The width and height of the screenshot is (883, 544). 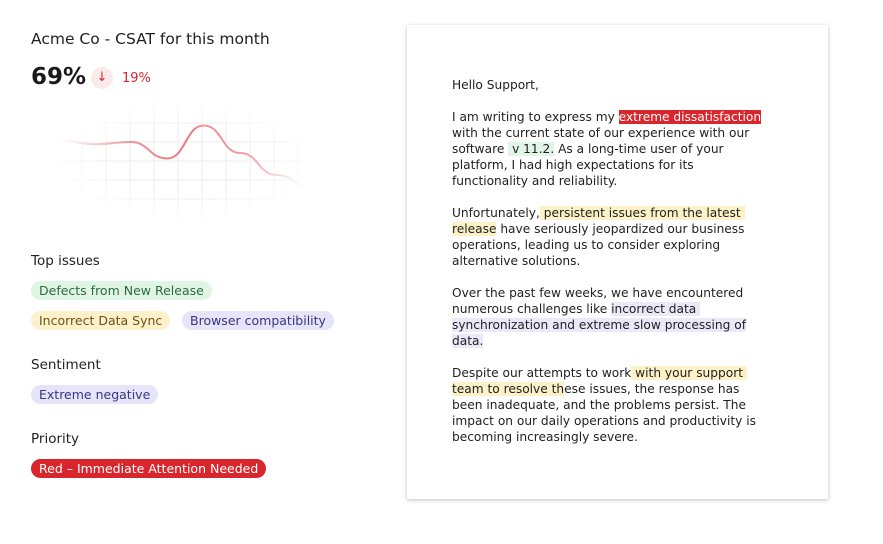 I want to click on letter-text: have seriously jeopardized our business, so click(x=620, y=229).